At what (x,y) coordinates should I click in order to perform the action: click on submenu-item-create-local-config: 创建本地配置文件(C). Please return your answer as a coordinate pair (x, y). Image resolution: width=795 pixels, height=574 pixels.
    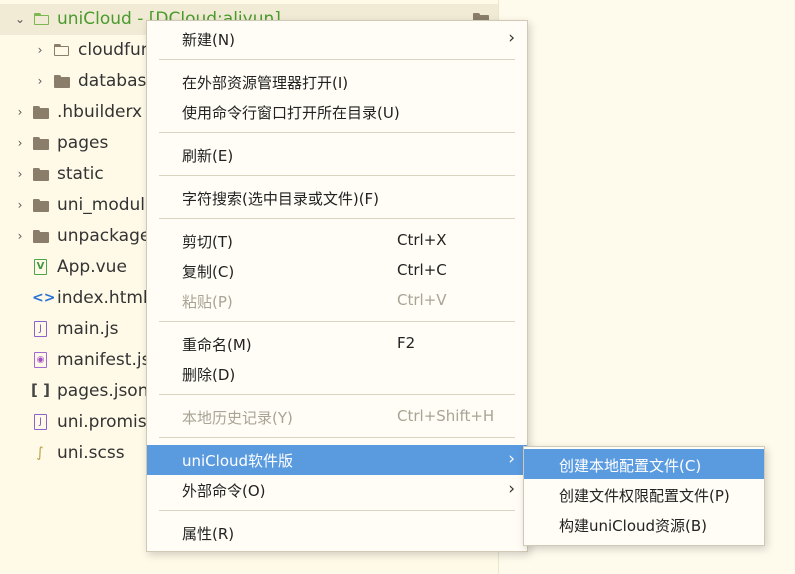
    Looking at the image, I should click on (644, 464).